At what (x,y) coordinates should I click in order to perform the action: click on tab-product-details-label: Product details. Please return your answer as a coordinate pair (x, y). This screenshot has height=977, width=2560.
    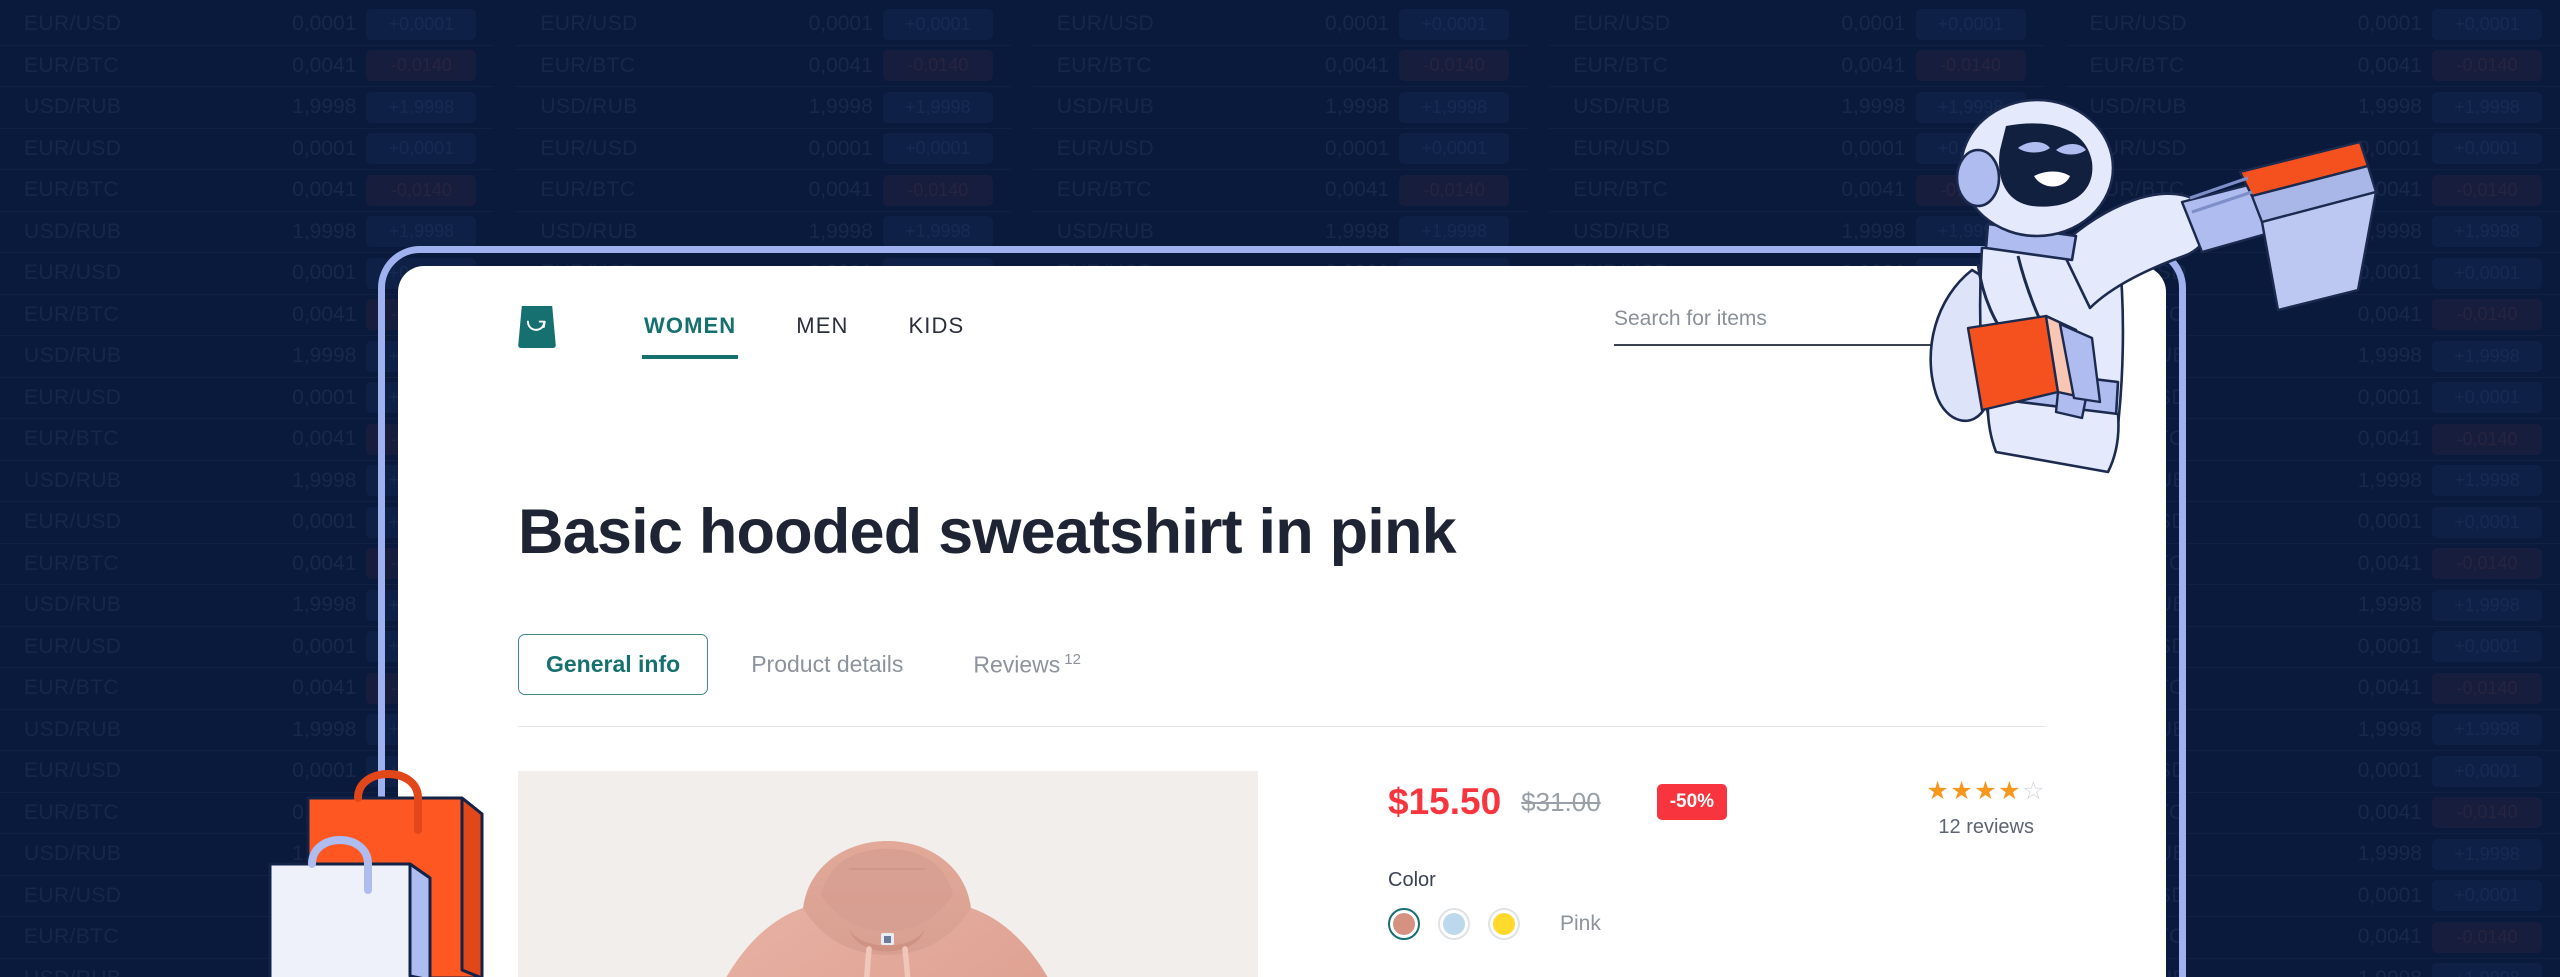
    Looking at the image, I should click on (827, 664).